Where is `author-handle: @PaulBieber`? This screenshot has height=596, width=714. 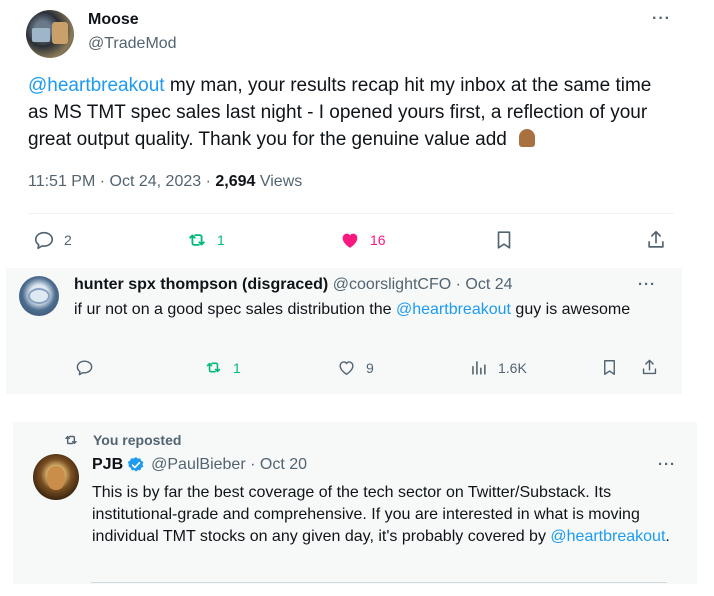
author-handle: @PaulBieber is located at coordinates (198, 465).